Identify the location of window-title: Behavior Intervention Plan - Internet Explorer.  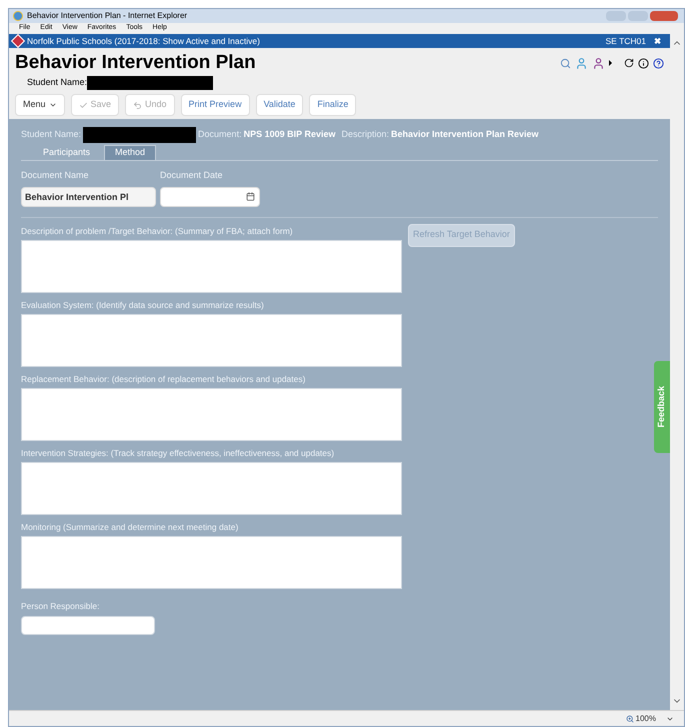
(107, 16).